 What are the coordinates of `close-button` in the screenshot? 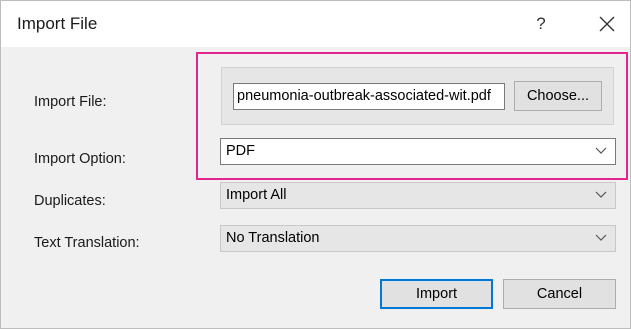 It's located at (607, 24).